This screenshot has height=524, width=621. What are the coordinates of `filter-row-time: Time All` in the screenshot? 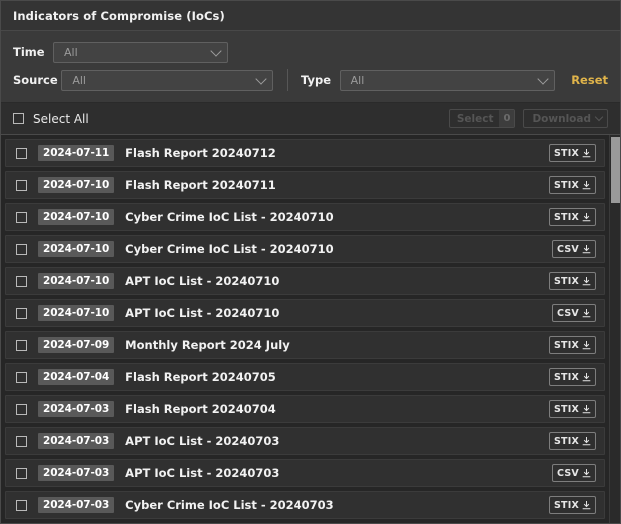 It's located at (310, 52).